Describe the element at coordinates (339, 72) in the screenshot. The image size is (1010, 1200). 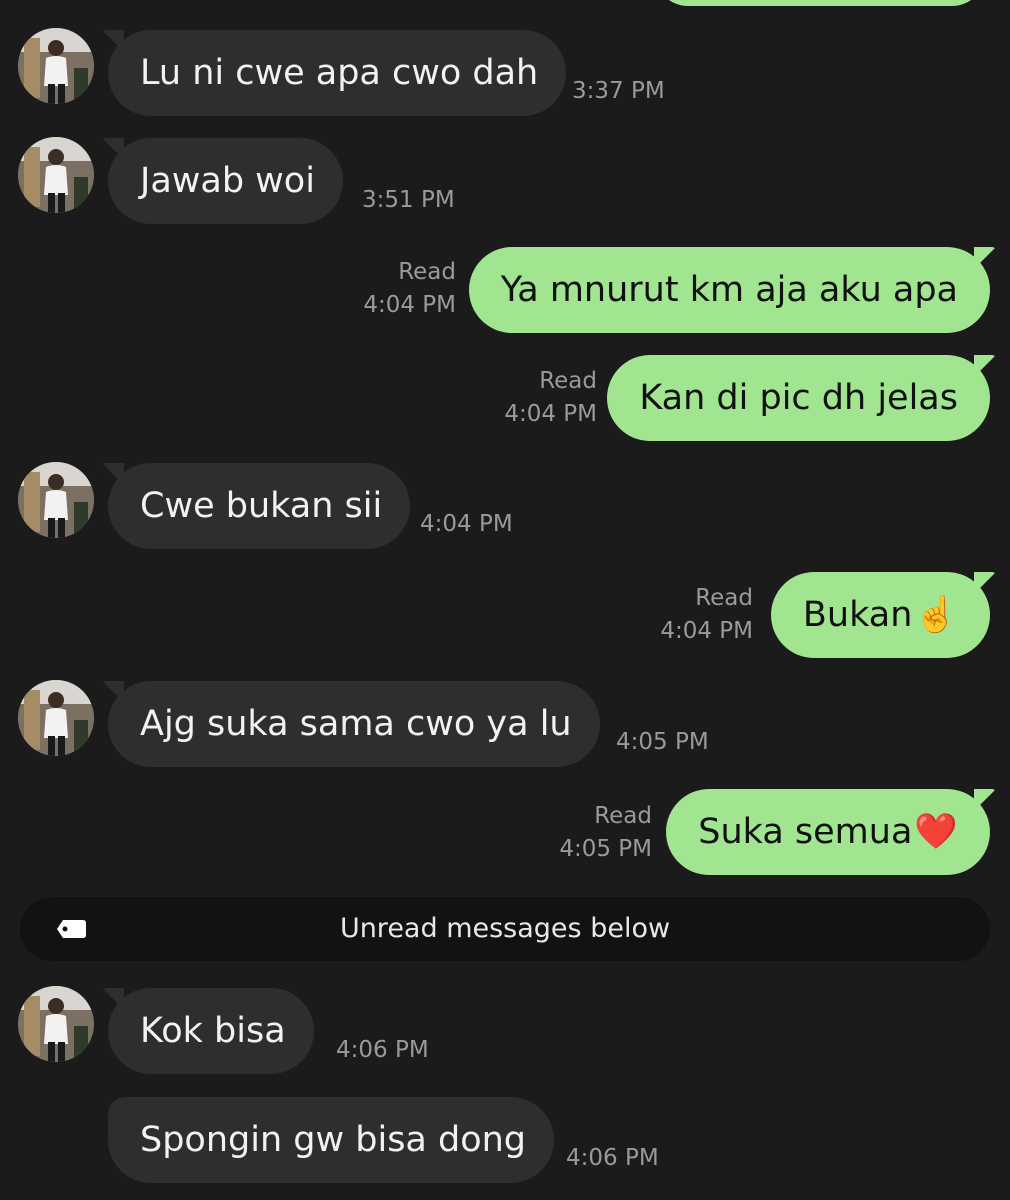
I see `message-text: Lu ni cwe apa cwo dah` at that location.